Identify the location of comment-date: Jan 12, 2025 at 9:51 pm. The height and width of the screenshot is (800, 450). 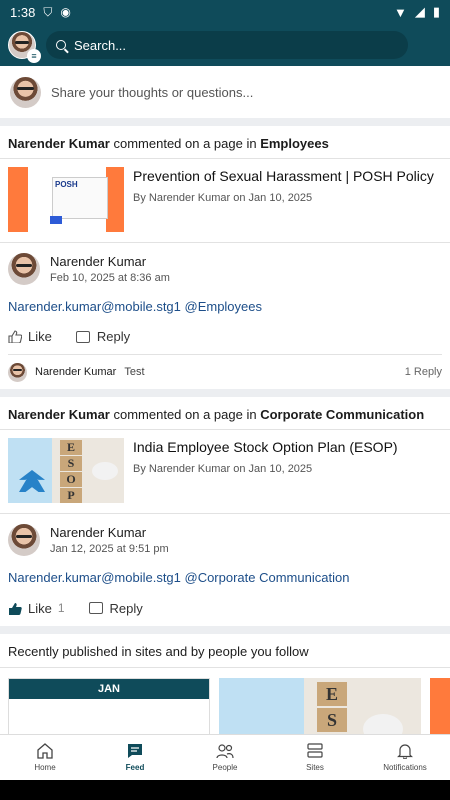
(109, 549).